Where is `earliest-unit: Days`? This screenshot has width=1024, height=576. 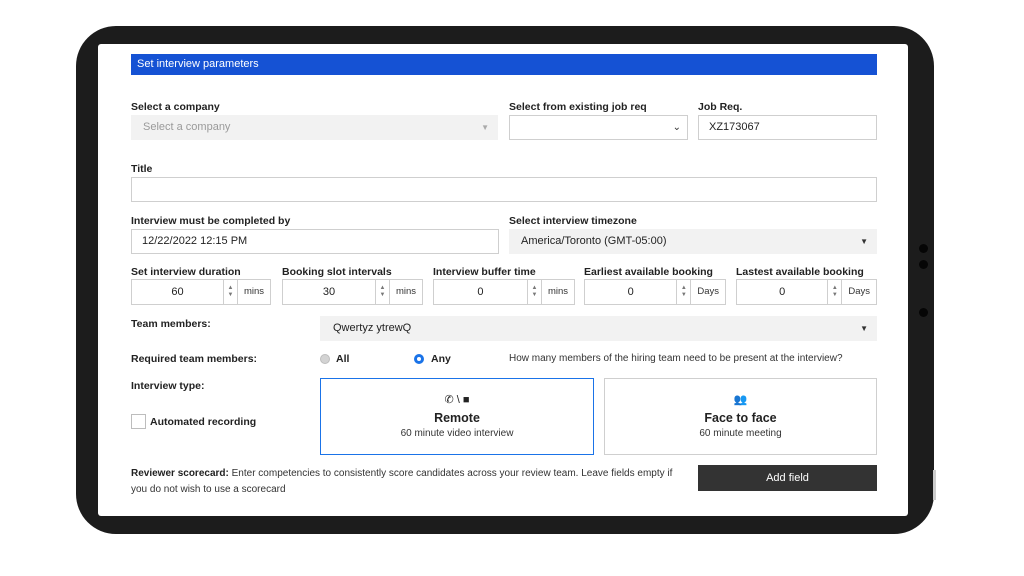
earliest-unit: Days is located at coordinates (707, 292).